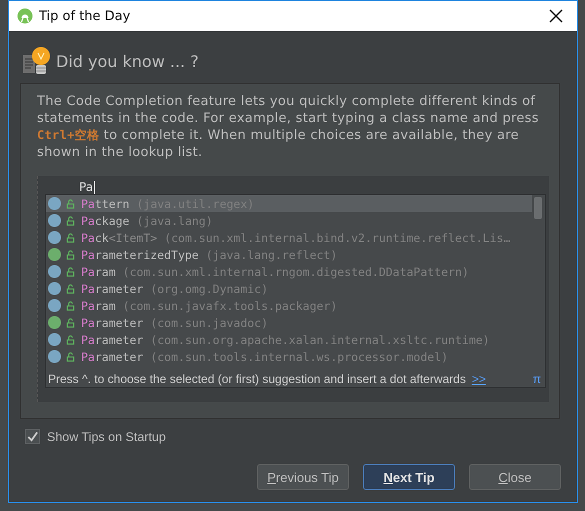  What do you see at coordinates (289, 288) in the screenshot?
I see `completion-item: Pa rameter (org.omg.Dynamic)` at bounding box center [289, 288].